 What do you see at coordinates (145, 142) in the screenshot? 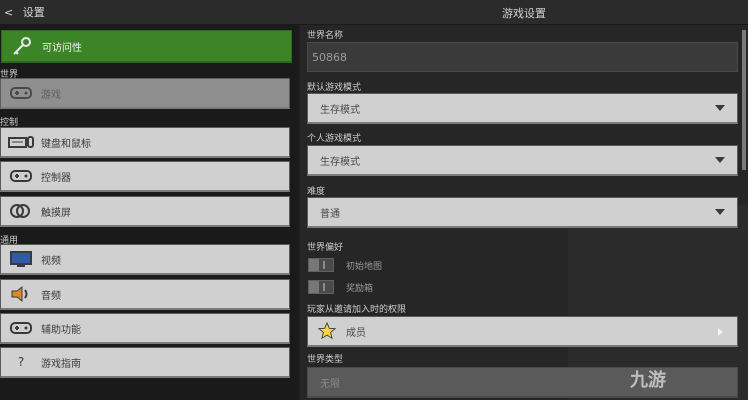
I see `sidebar-item-keyboard-mouse: 键盘和鼠标` at bounding box center [145, 142].